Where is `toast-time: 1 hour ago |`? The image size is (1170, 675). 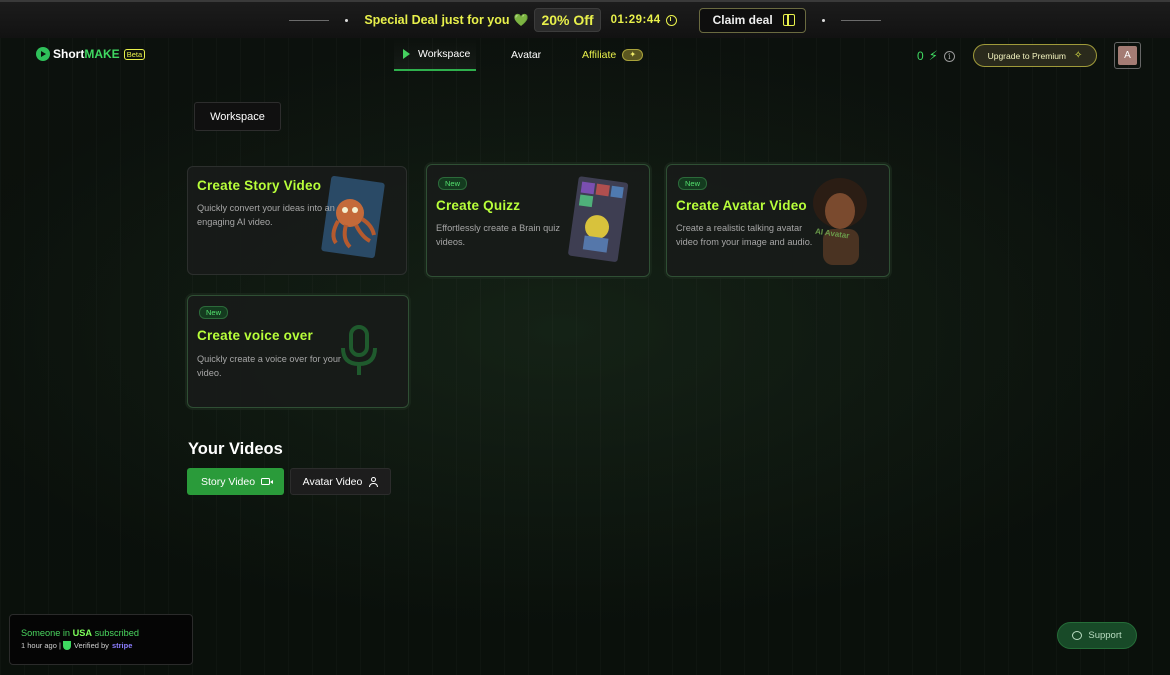
toast-time: 1 hour ago | is located at coordinates (41, 645).